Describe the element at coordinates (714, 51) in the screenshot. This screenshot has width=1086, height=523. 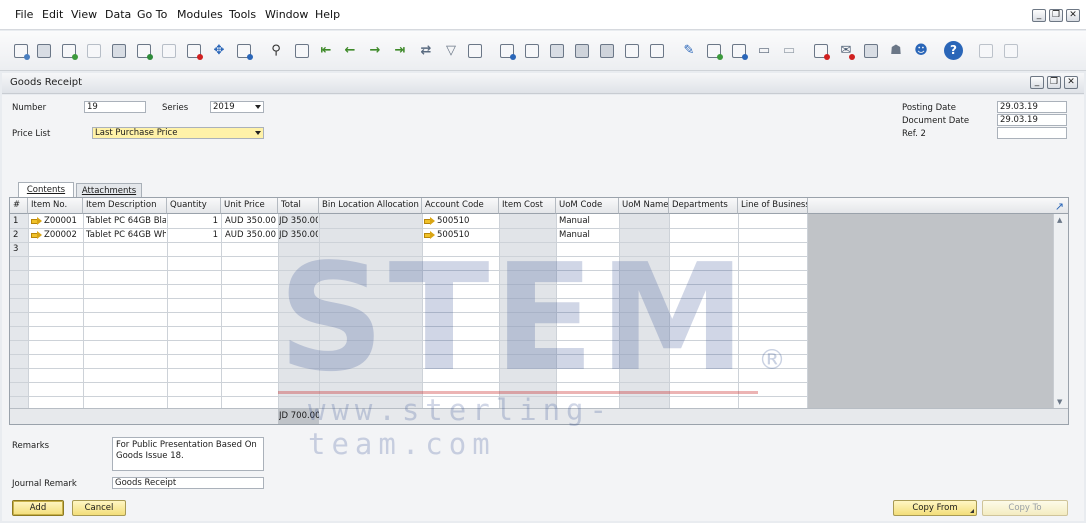
I see `new-document-icon` at that location.